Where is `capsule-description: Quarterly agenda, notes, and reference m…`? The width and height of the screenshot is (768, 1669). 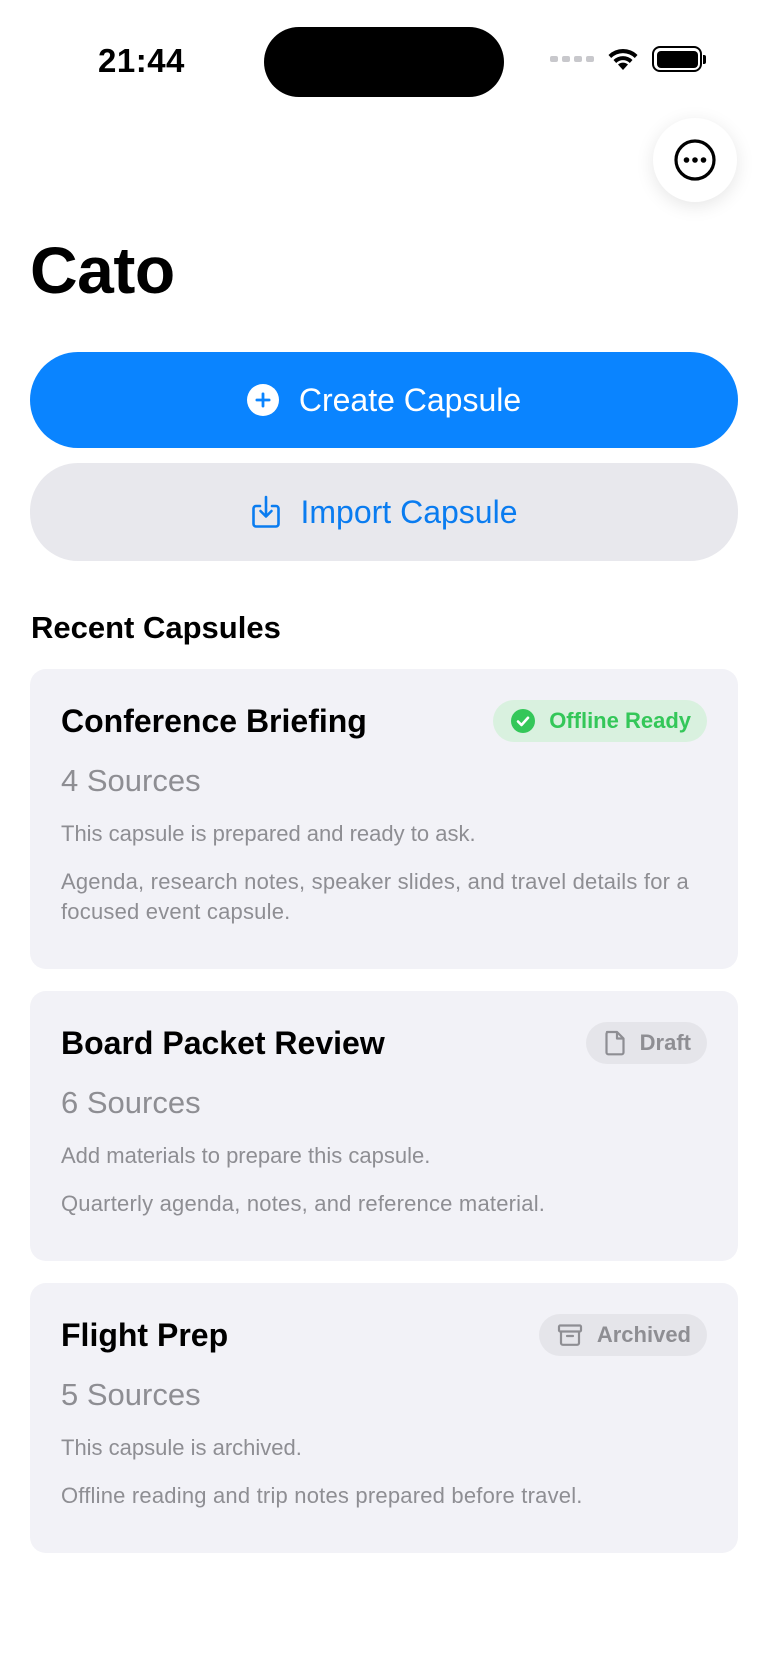
capsule-description: Quarterly agenda, notes, and reference m… is located at coordinates (303, 1203).